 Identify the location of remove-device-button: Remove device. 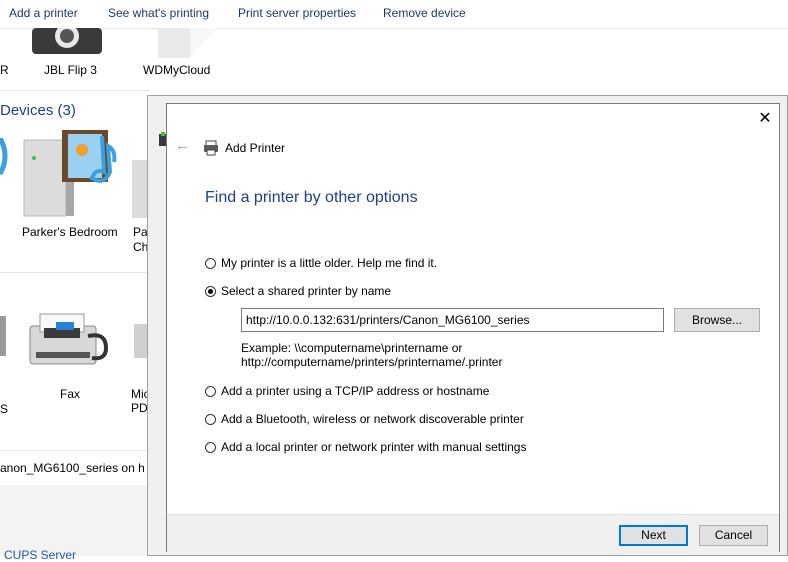
(424, 13).